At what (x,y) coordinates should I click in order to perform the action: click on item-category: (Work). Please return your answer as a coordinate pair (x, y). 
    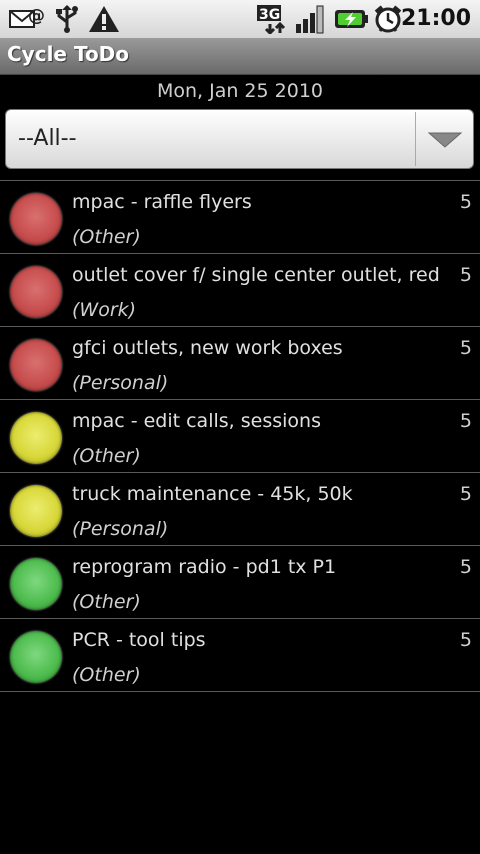
    Looking at the image, I should click on (104, 310).